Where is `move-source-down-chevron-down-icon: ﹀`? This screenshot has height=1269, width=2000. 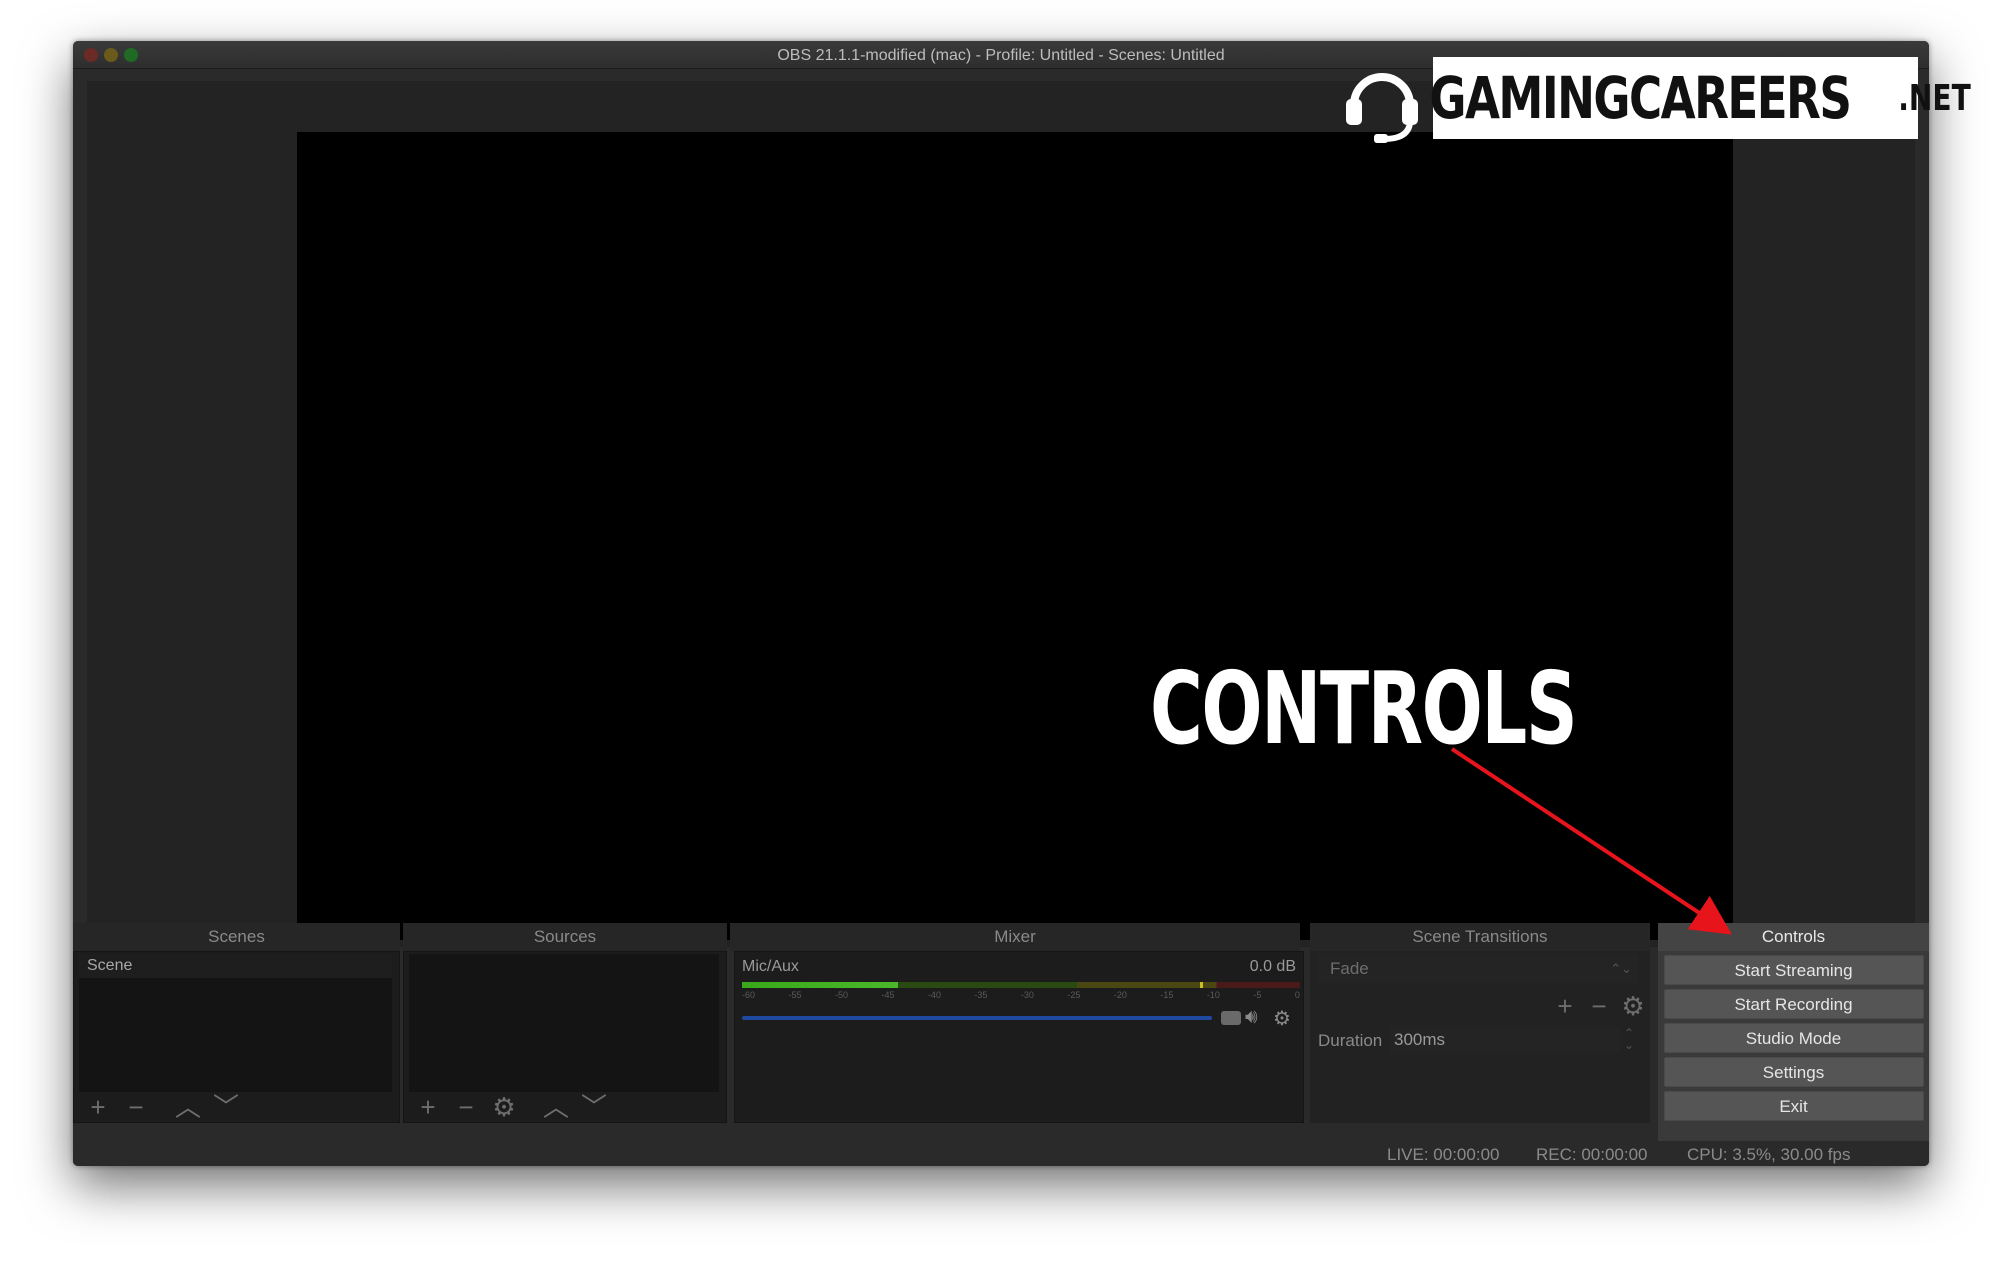
move-source-down-chevron-down-icon: ﹀ is located at coordinates (594, 1107).